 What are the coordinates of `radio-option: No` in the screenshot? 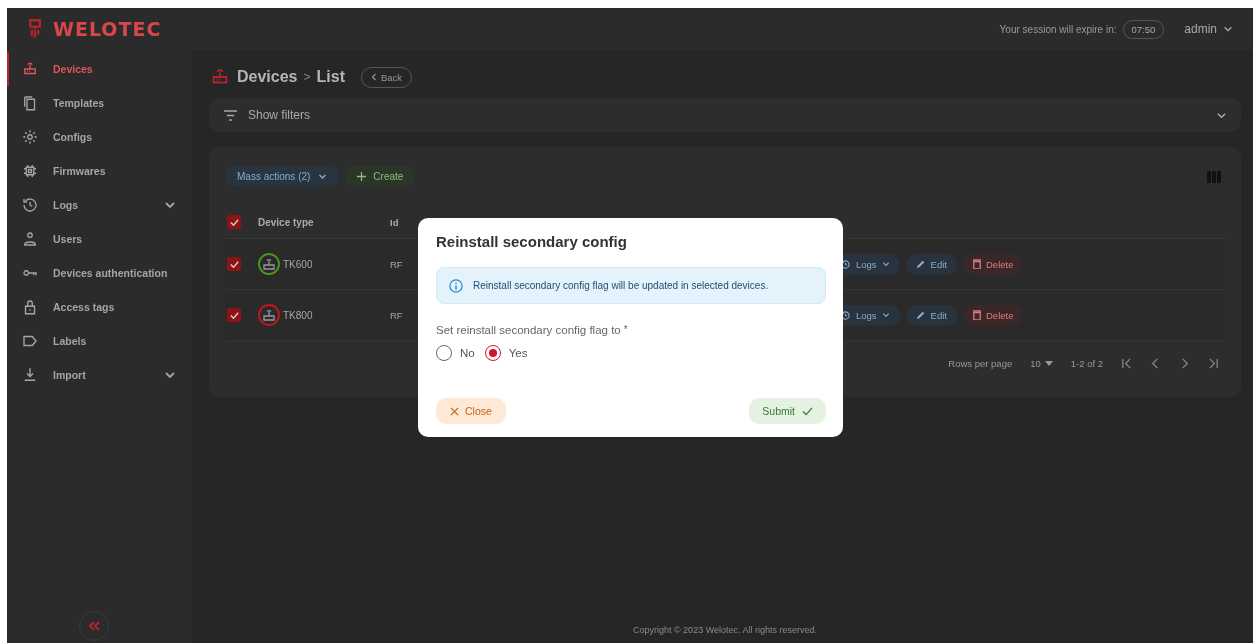 It's located at (455, 353).